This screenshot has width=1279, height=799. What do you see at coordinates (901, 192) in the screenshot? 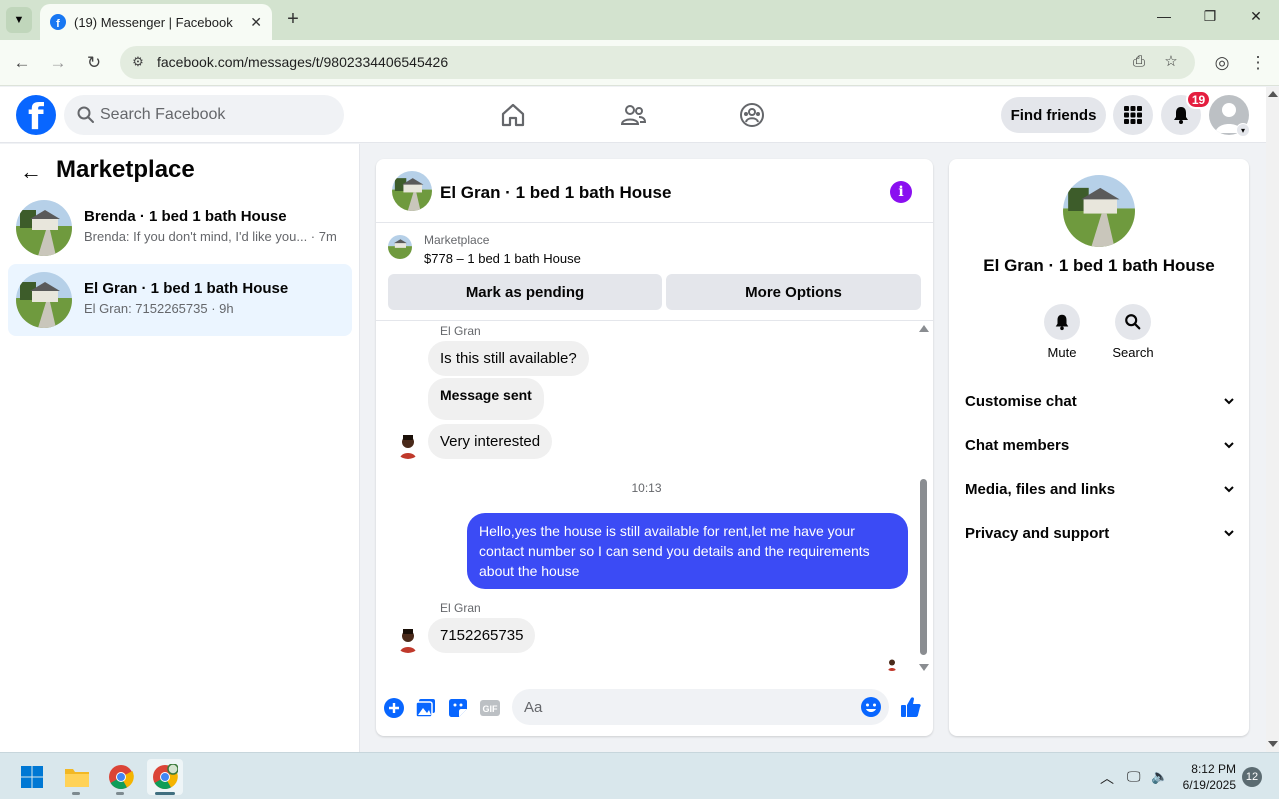
I see `info-icon: i` at bounding box center [901, 192].